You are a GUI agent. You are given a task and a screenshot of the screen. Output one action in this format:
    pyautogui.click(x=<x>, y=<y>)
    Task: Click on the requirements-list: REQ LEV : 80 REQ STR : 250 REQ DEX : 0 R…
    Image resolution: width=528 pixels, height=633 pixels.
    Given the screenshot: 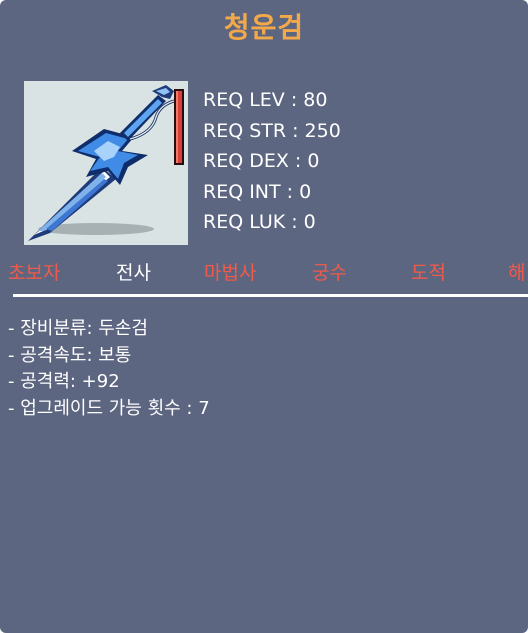 What is the action you would take?
    pyautogui.click(x=272, y=161)
    